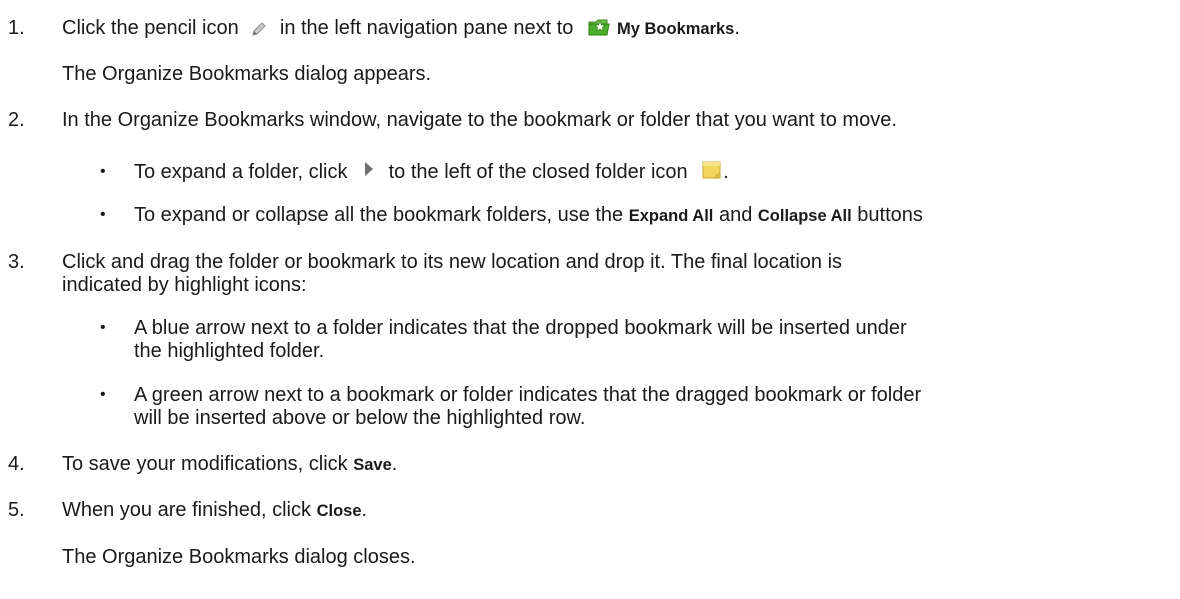 This screenshot has height=599, width=1180. Describe the element at coordinates (16, 464) in the screenshot. I see `step-number: 4.` at that location.